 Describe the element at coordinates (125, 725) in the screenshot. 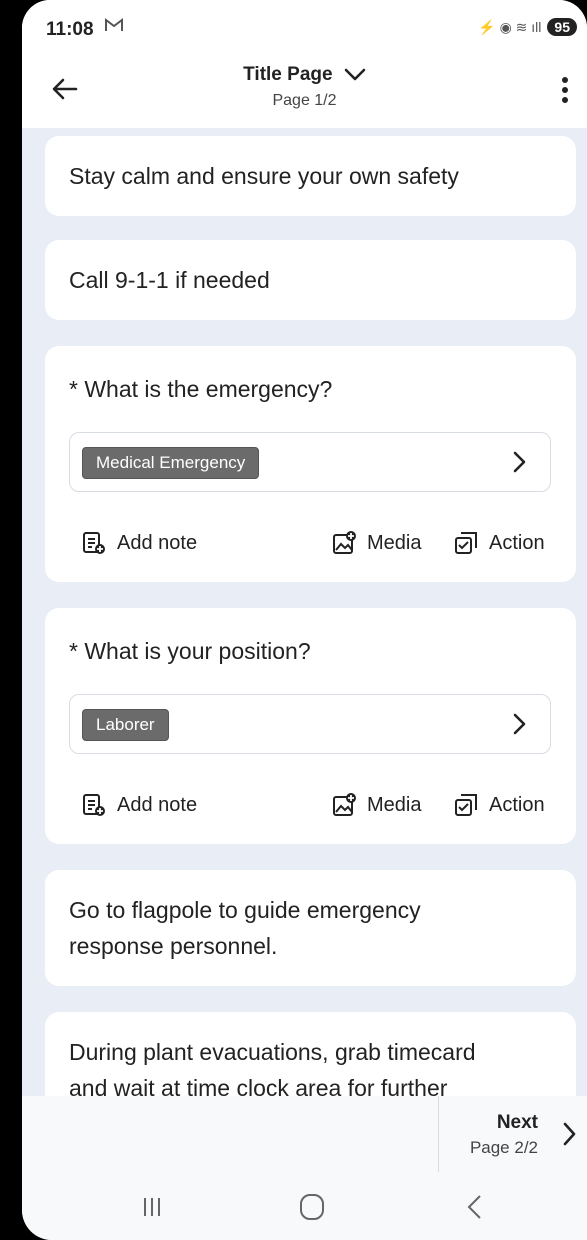

I see `selected-answer-chip: Laborer` at that location.